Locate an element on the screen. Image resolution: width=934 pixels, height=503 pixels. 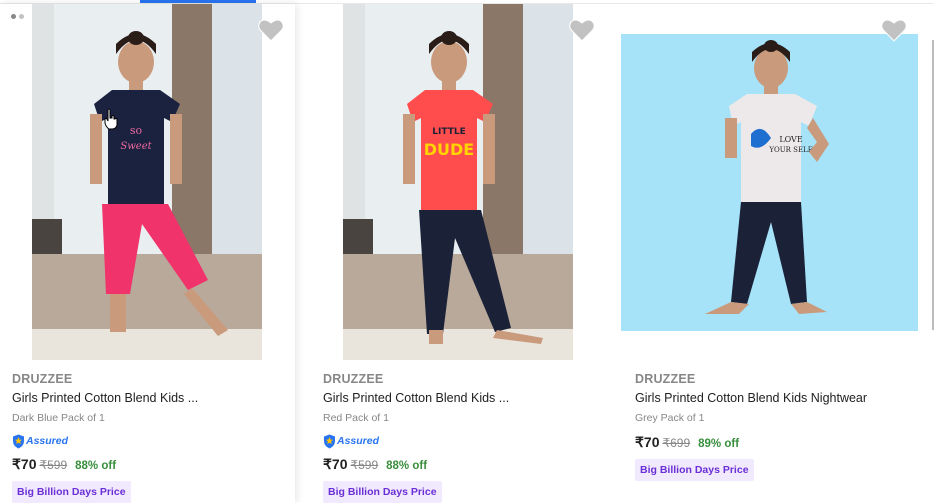
active-tab-indicator is located at coordinates (198, 1).